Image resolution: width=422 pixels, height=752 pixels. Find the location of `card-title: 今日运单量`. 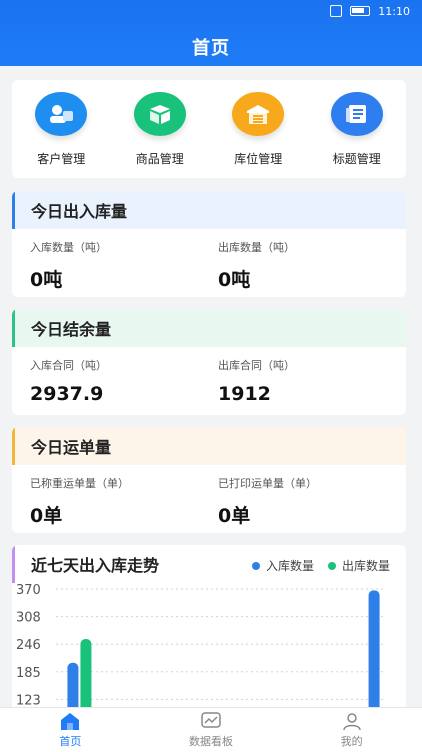

card-title: 今日运单量 is located at coordinates (209, 446).